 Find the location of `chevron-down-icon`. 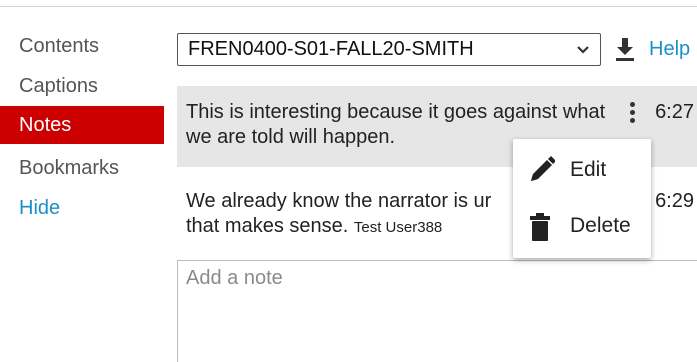

chevron-down-icon is located at coordinates (583, 55).